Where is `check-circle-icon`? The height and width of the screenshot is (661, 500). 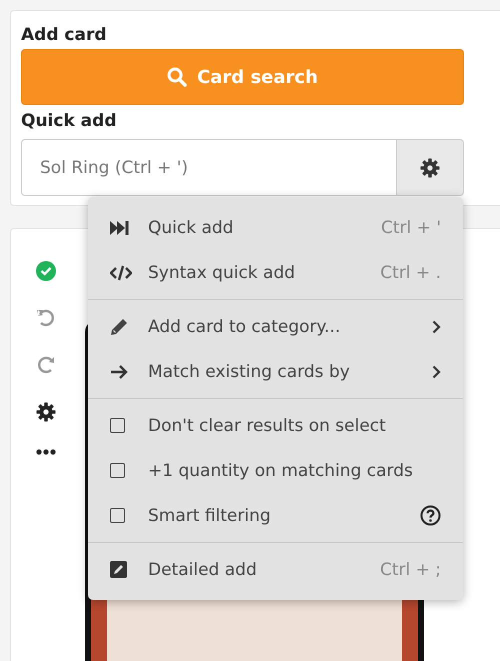
check-circle-icon is located at coordinates (46, 271).